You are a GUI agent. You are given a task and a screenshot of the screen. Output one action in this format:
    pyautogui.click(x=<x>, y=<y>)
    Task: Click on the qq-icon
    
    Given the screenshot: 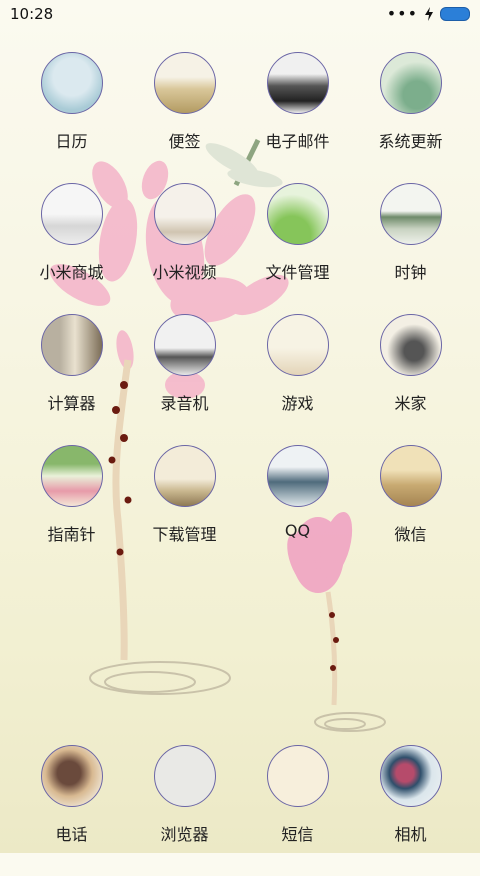 What is the action you would take?
    pyautogui.click(x=297, y=476)
    